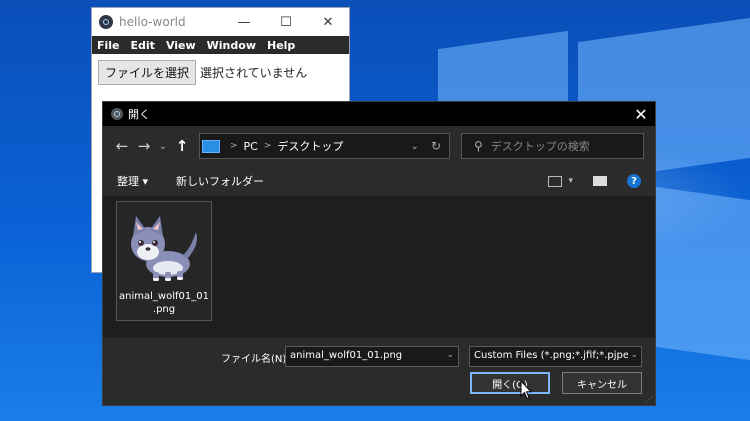  I want to click on open-button: 開く(O), so click(510, 383).